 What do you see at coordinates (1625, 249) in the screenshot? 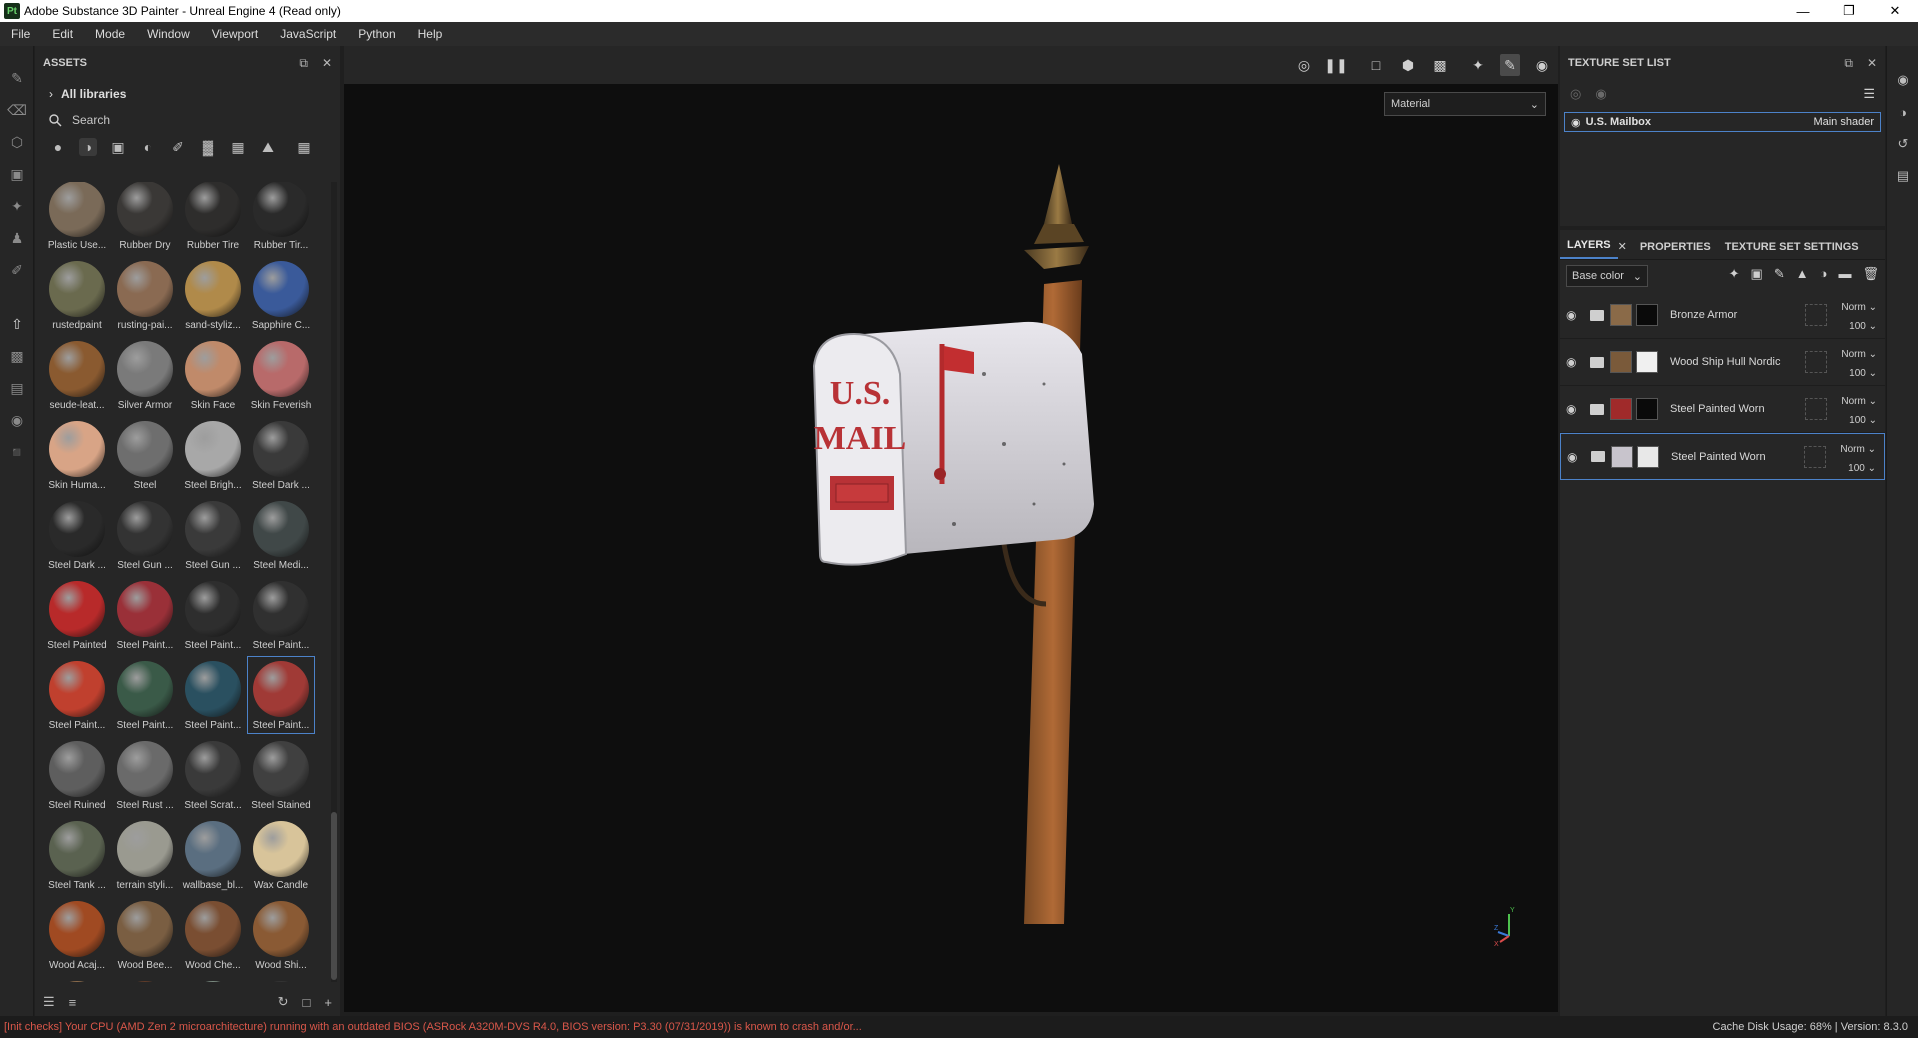
I see `close-tab-icon: ✕` at bounding box center [1625, 249].